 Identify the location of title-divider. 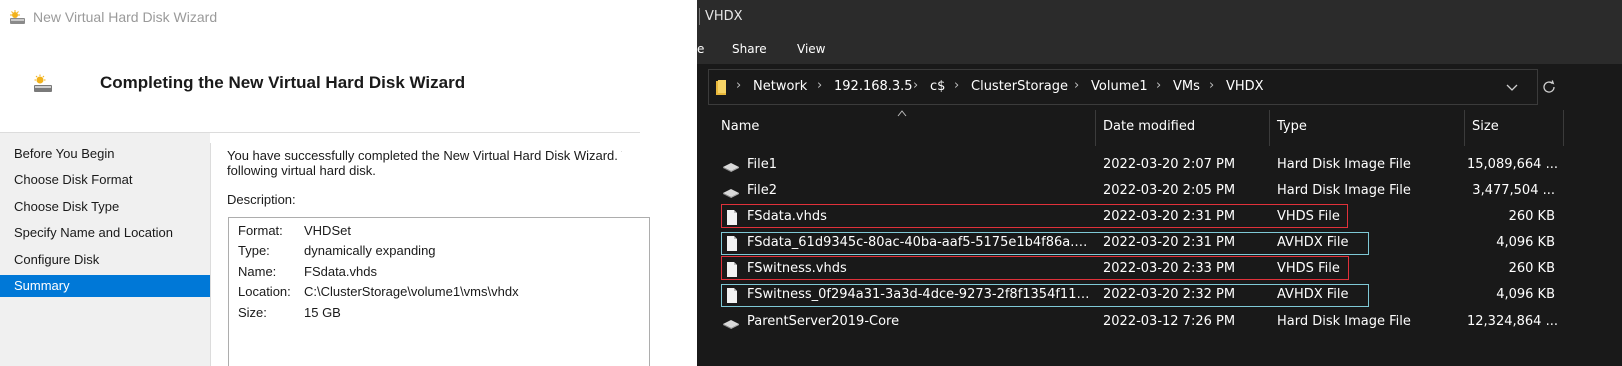
(699, 16).